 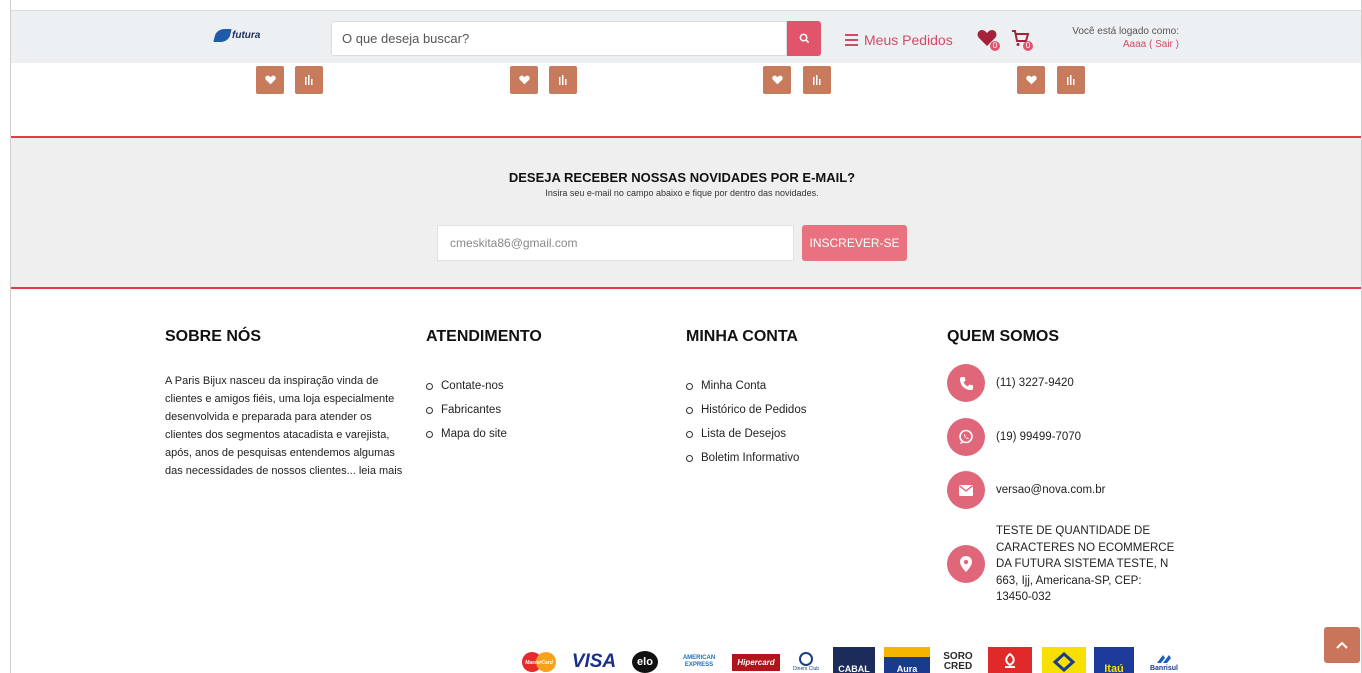 I want to click on search-box, so click(x=576, y=38).